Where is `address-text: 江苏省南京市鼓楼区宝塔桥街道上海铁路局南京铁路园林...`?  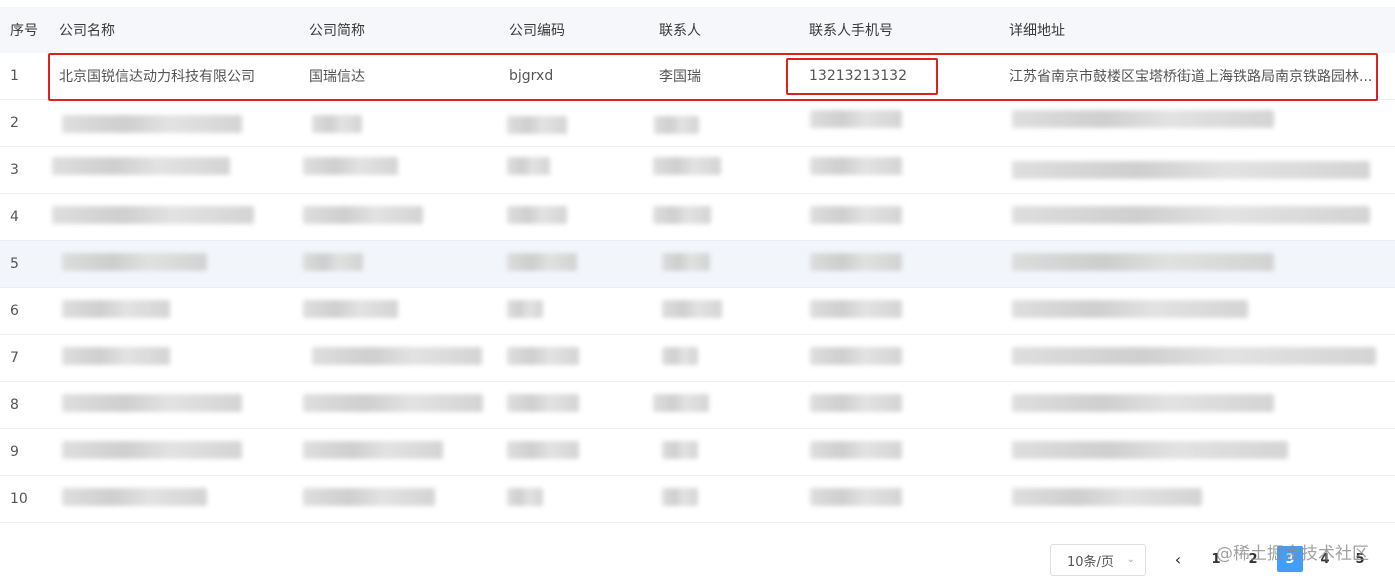 address-text: 江苏省南京市鼓楼区宝塔桥街道上海铁路局南京铁路园林... is located at coordinates (1191, 77).